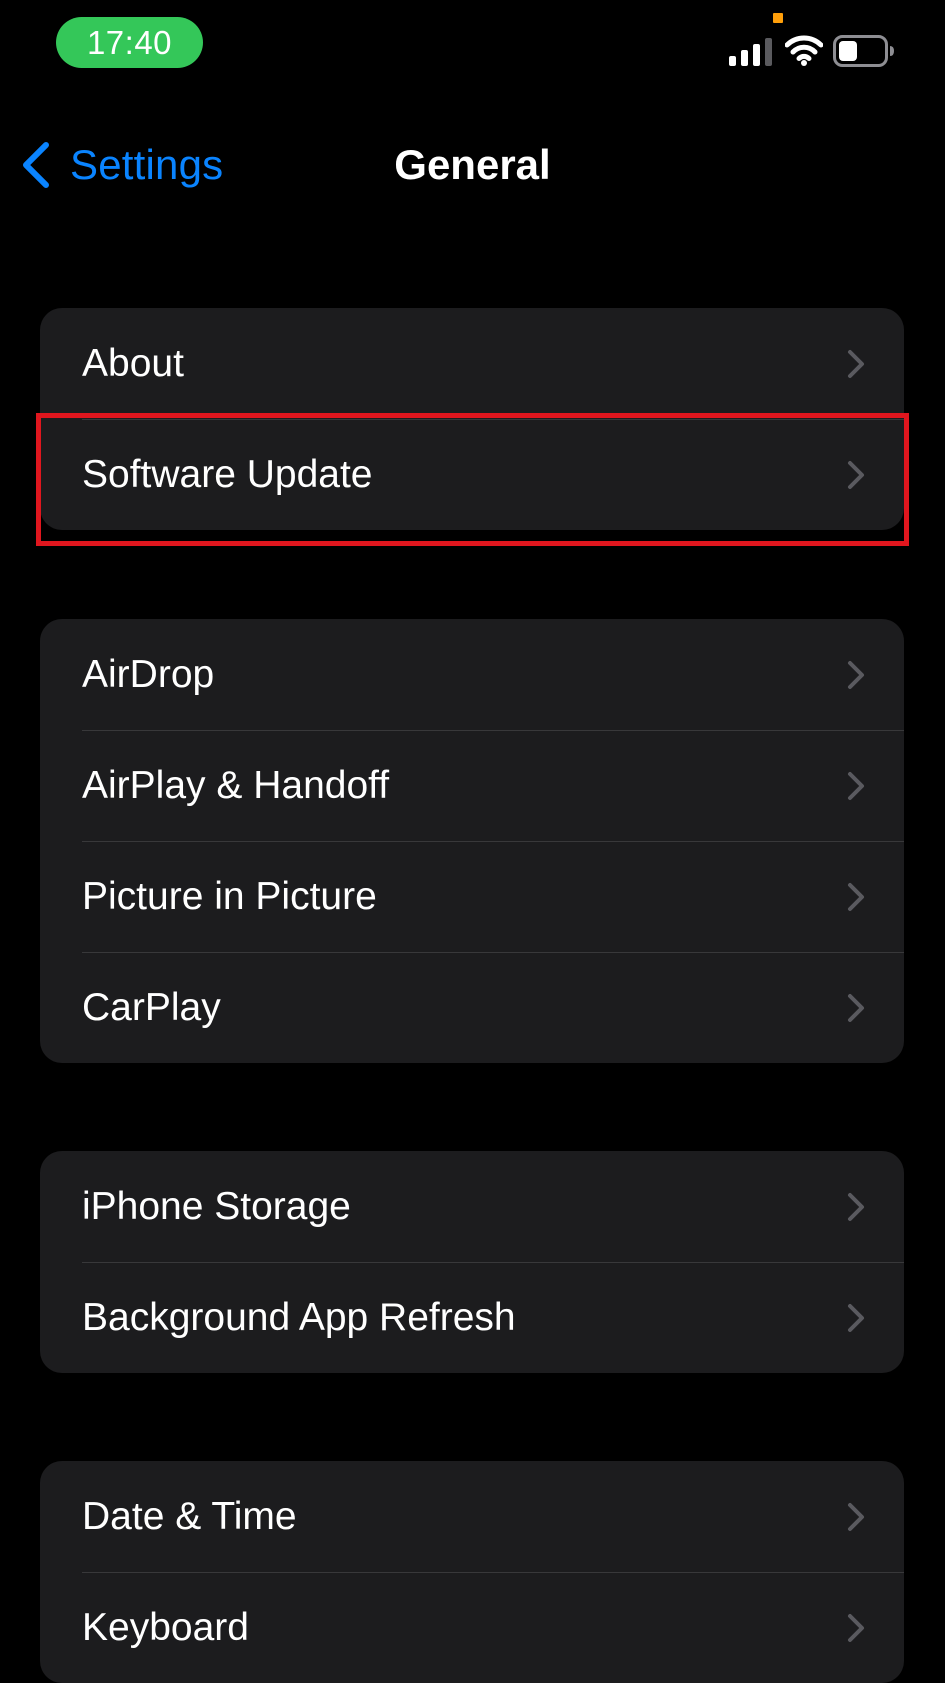 The height and width of the screenshot is (1683, 945). What do you see at coordinates (472, 674) in the screenshot?
I see `row-airdrop: AirDrop` at bounding box center [472, 674].